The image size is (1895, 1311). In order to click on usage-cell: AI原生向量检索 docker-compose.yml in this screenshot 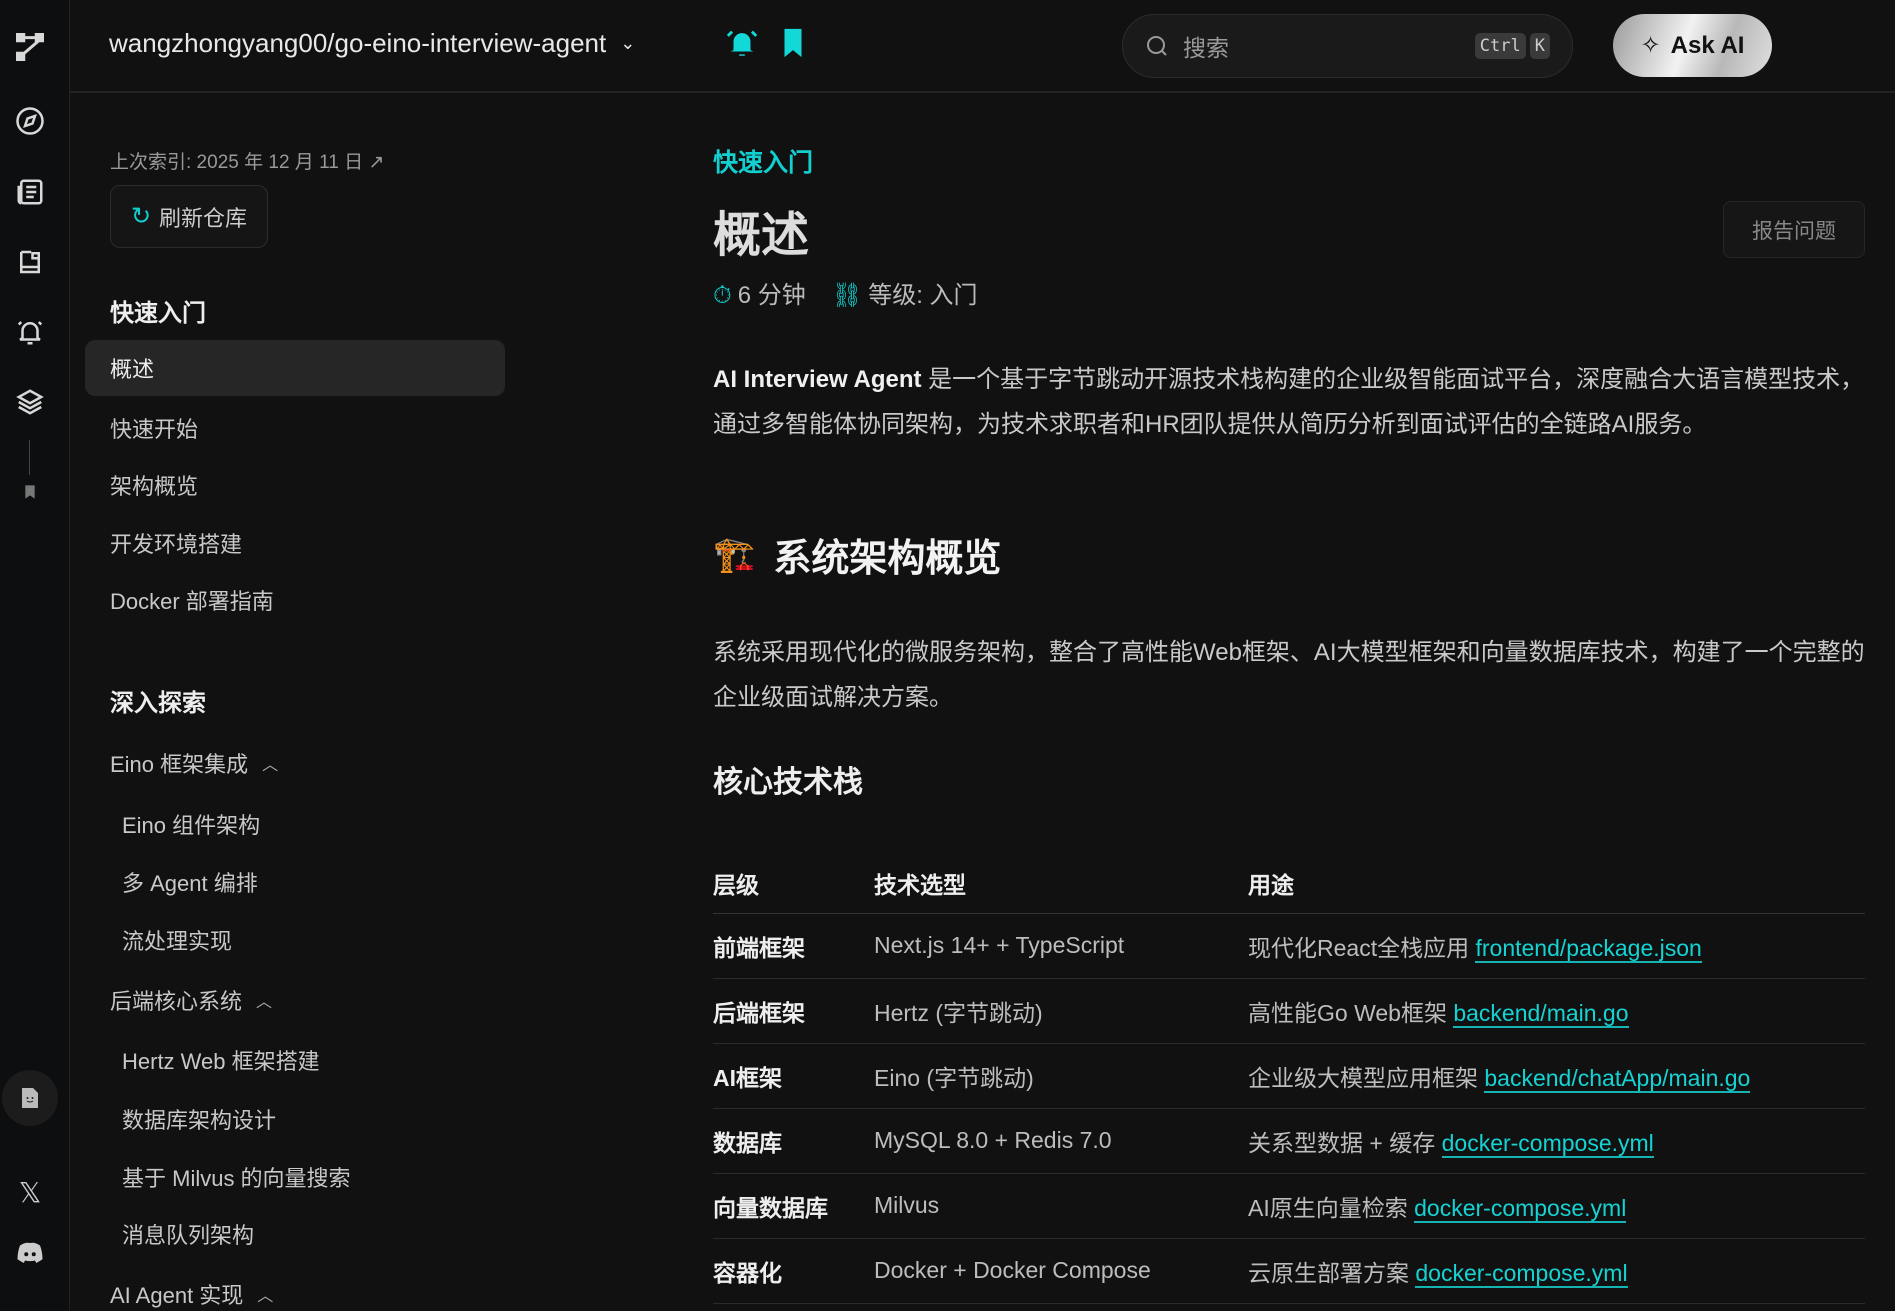, I will do `click(1556, 1206)`.